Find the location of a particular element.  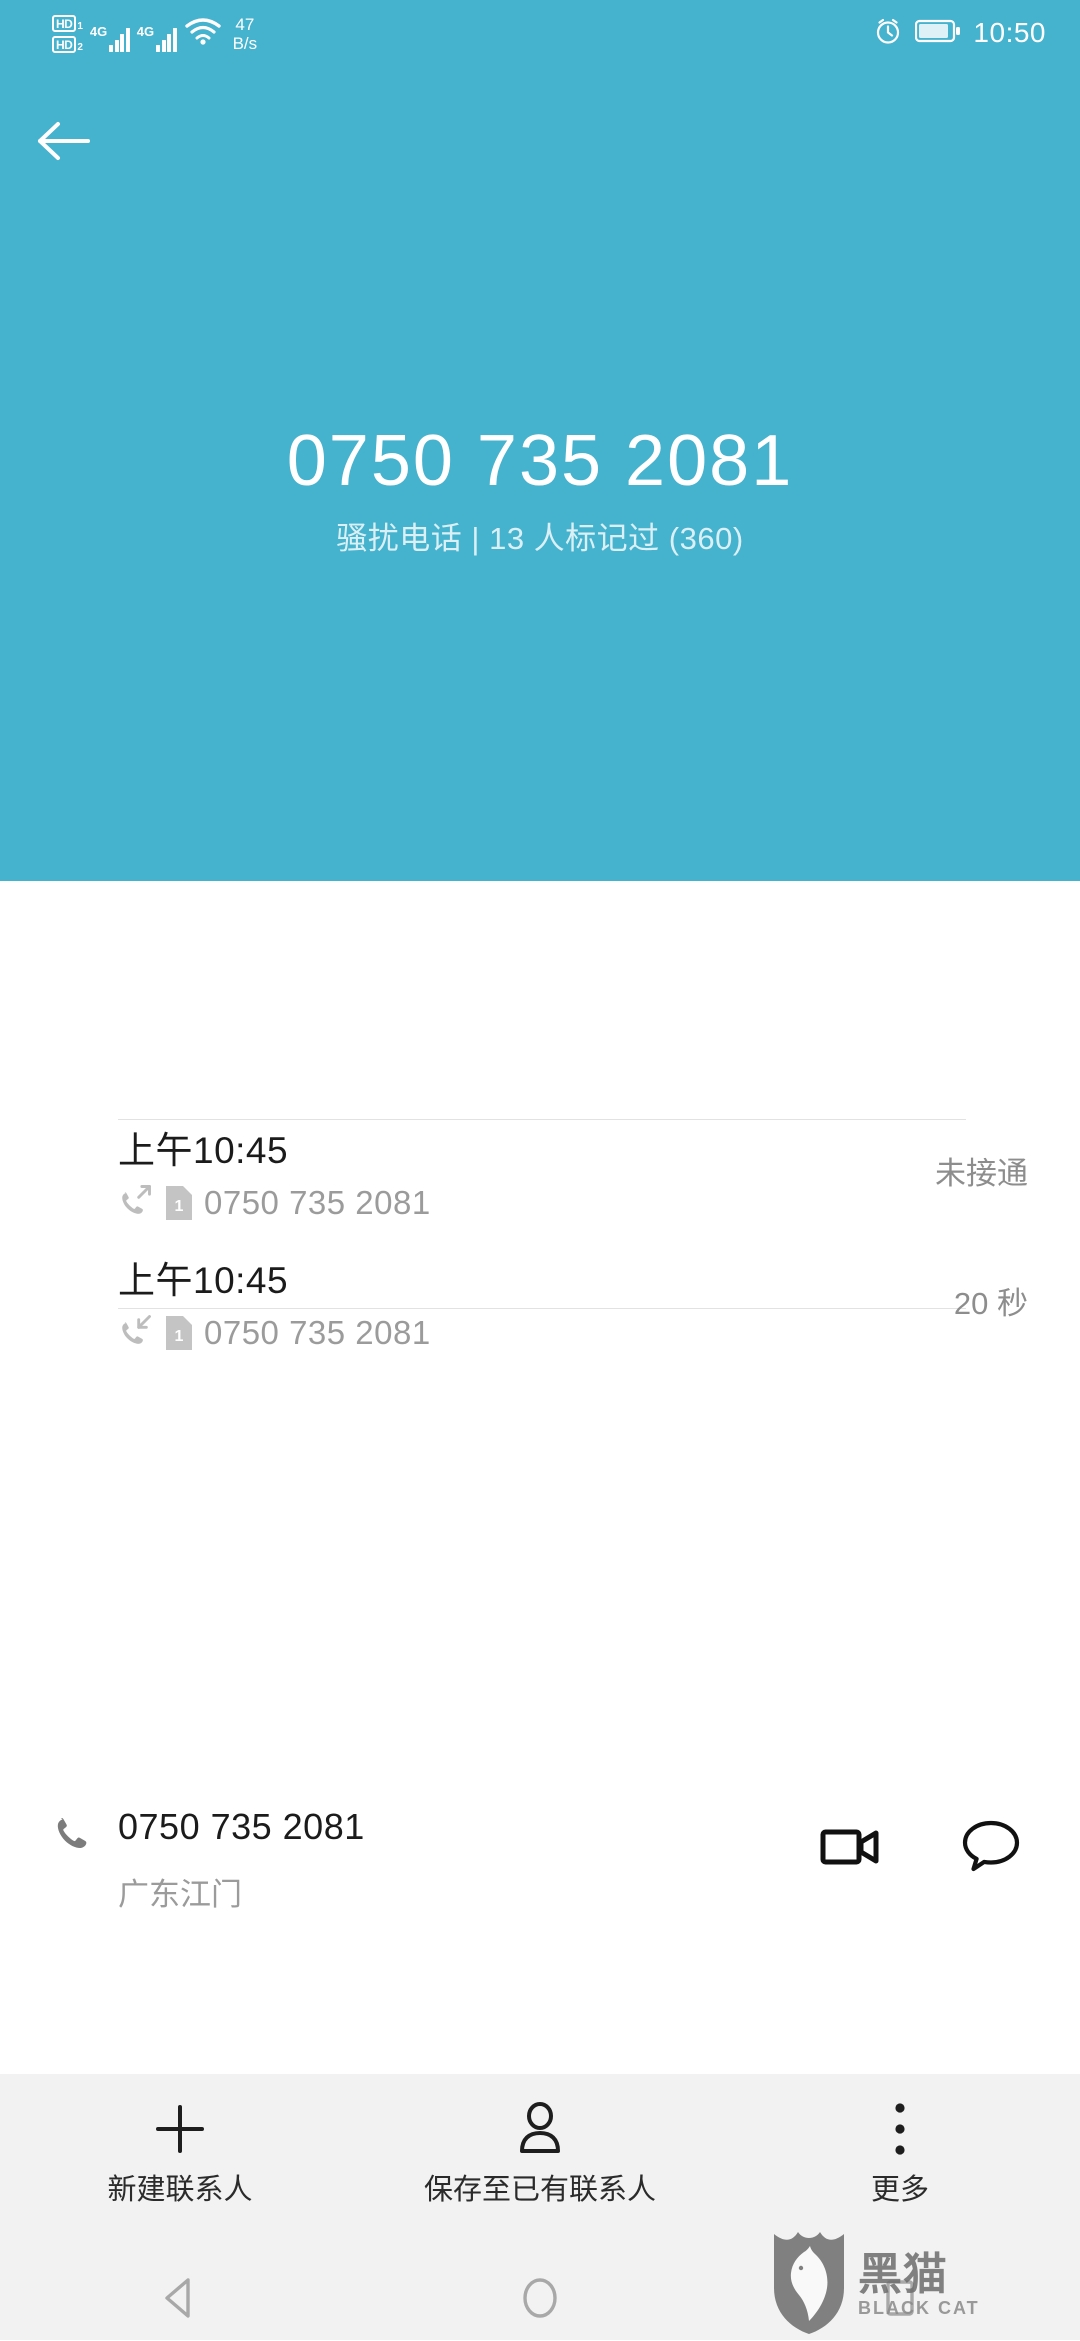

incoming-call-icon is located at coordinates (136, 1332).